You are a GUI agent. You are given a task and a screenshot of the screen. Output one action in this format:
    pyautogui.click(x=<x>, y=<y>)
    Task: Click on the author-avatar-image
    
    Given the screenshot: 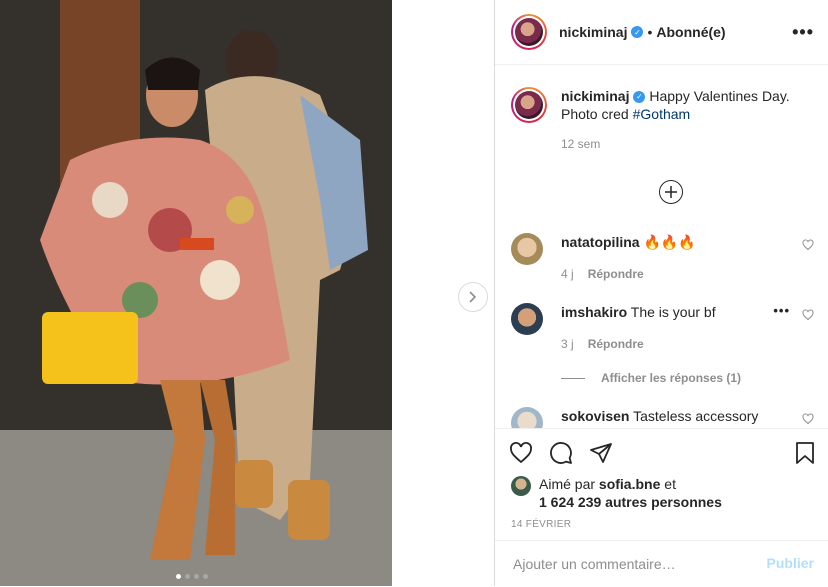 What is the action you would take?
    pyautogui.click(x=529, y=32)
    